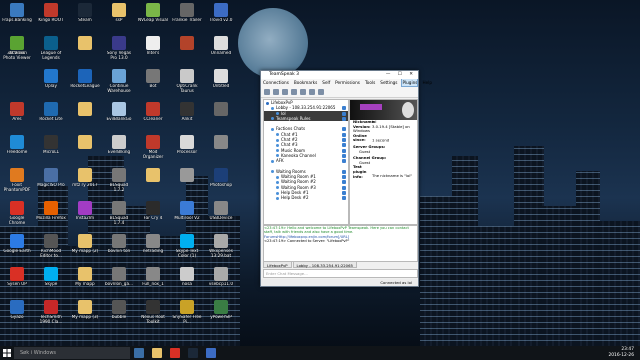  I want to click on away-icon, so click(294, 91).